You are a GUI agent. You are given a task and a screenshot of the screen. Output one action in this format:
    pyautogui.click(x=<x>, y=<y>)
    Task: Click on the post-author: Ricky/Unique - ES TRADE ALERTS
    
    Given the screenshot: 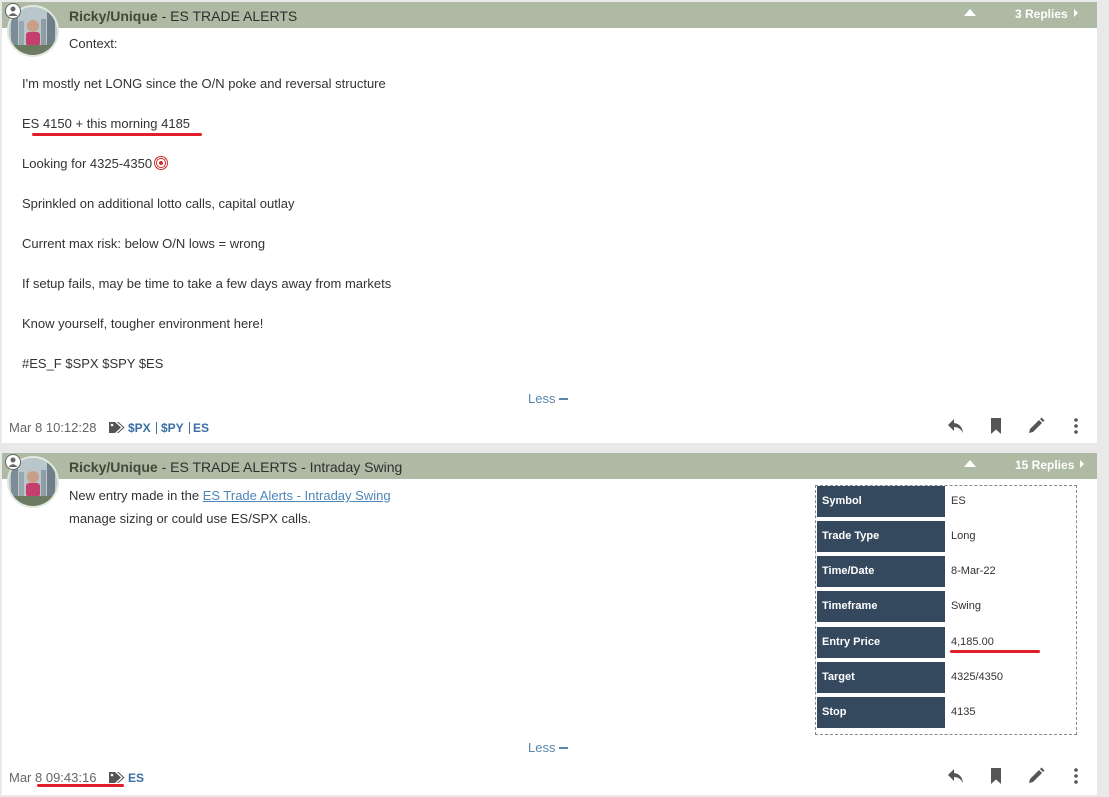 What is the action you would take?
    pyautogui.click(x=183, y=16)
    